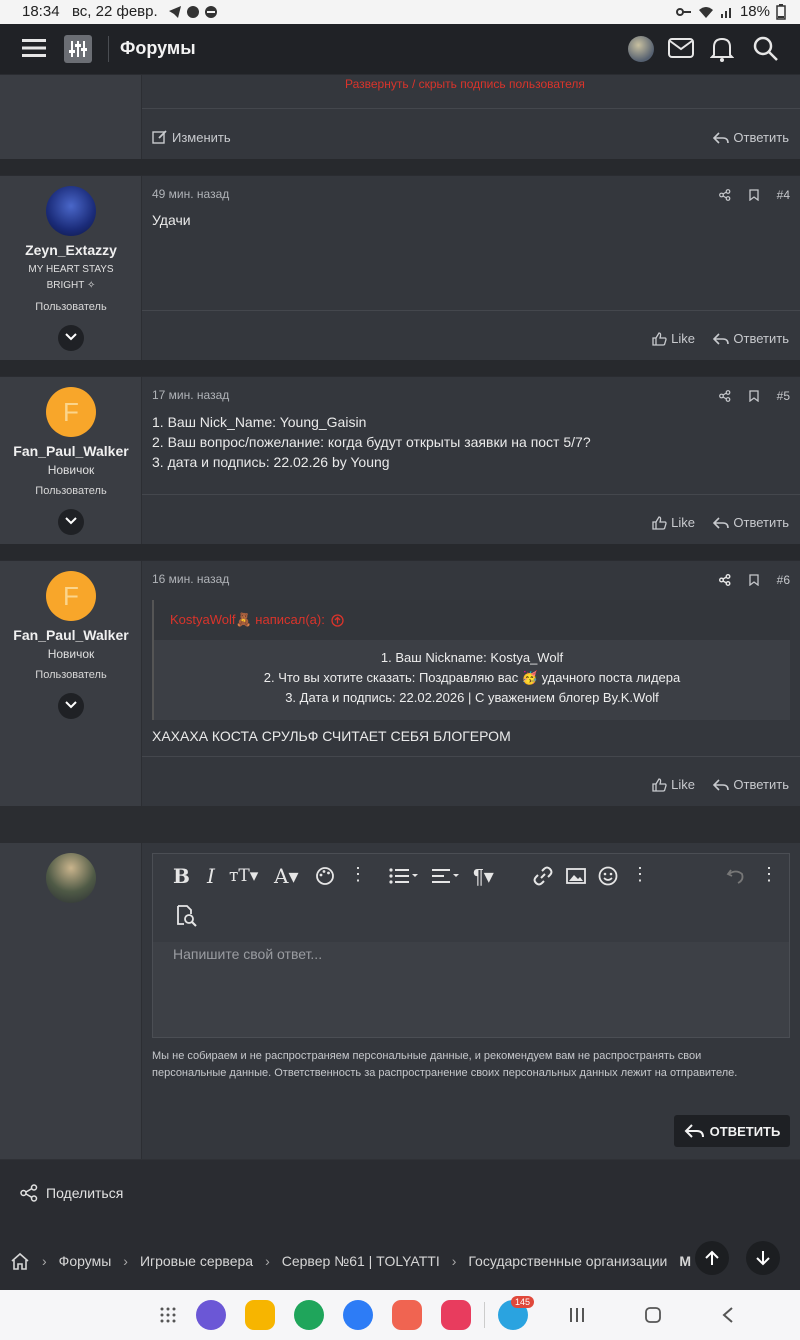 The image size is (800, 1340). I want to click on camera-app-icon, so click(456, 1315).